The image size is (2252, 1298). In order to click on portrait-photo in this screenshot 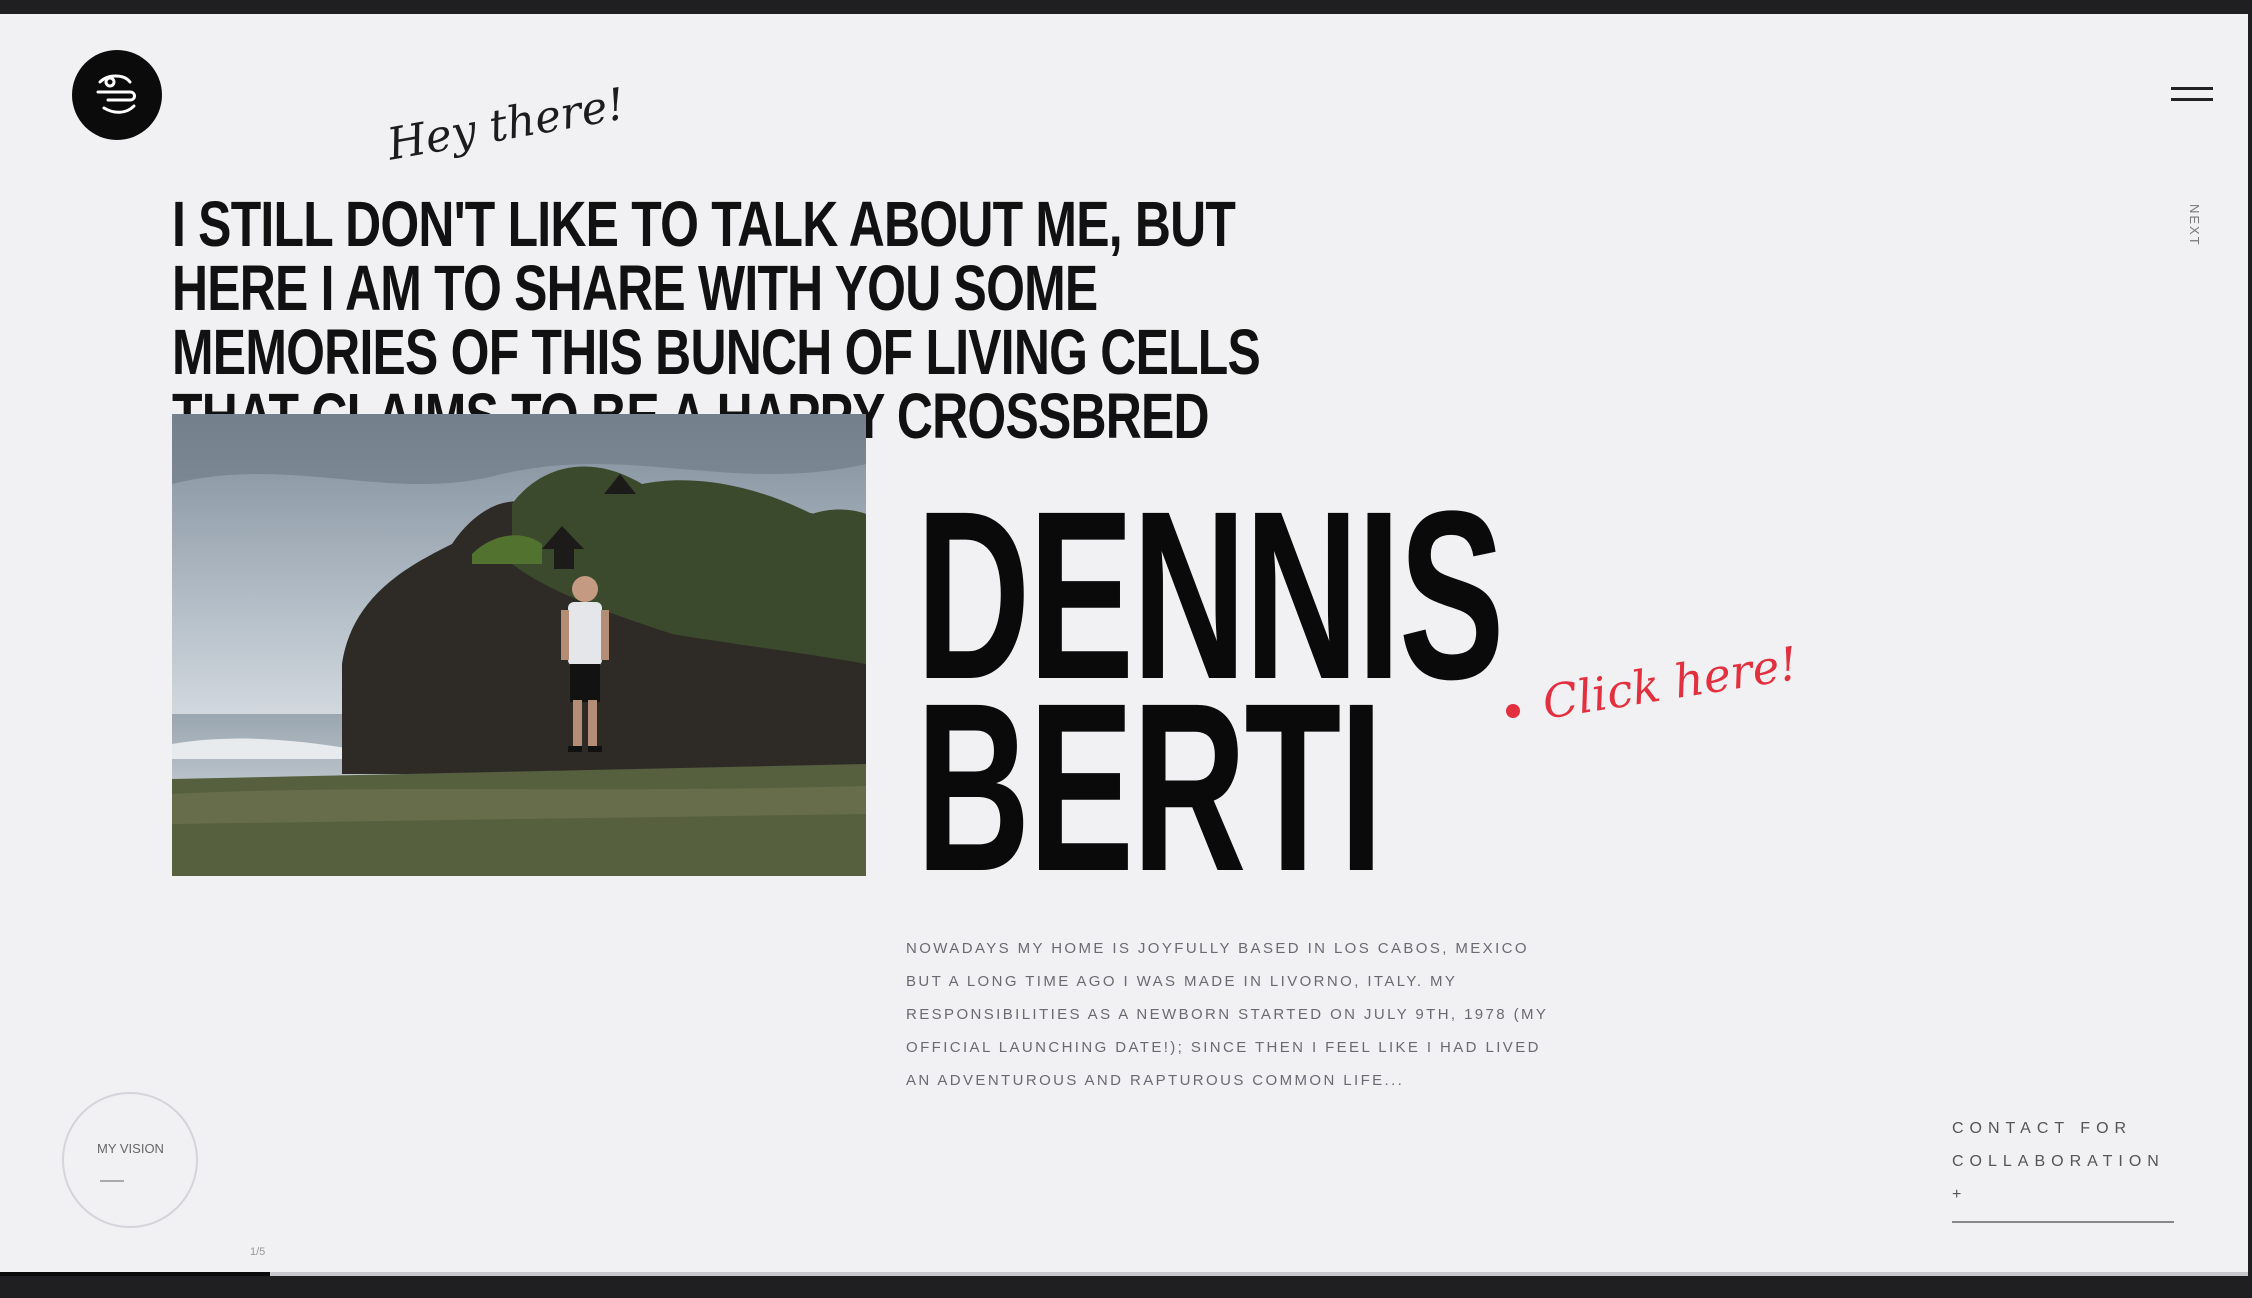, I will do `click(519, 645)`.